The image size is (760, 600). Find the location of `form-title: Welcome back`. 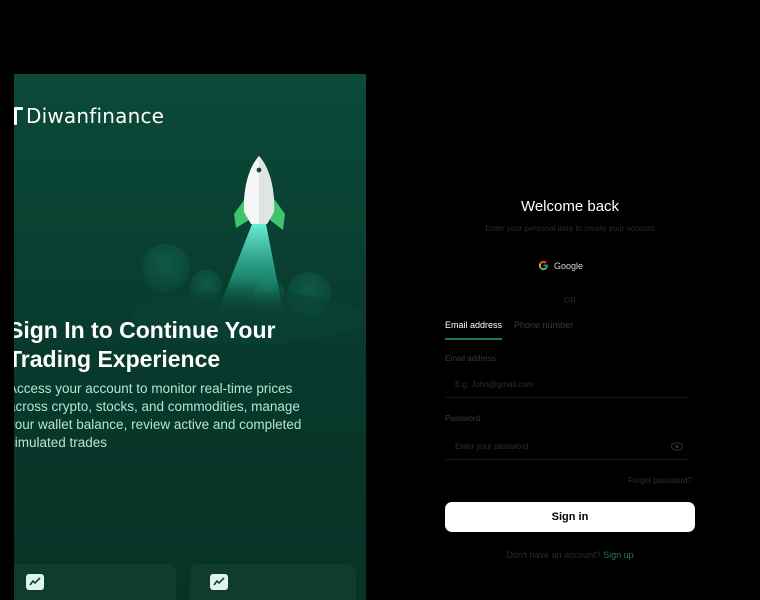

form-title: Welcome back is located at coordinates (570, 206).